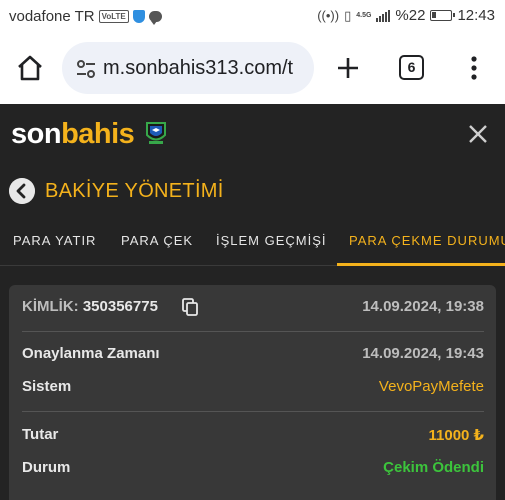 The width and height of the screenshot is (505, 500). What do you see at coordinates (348, 15) in the screenshot?
I see `vibrate-icon: ▯` at bounding box center [348, 15].